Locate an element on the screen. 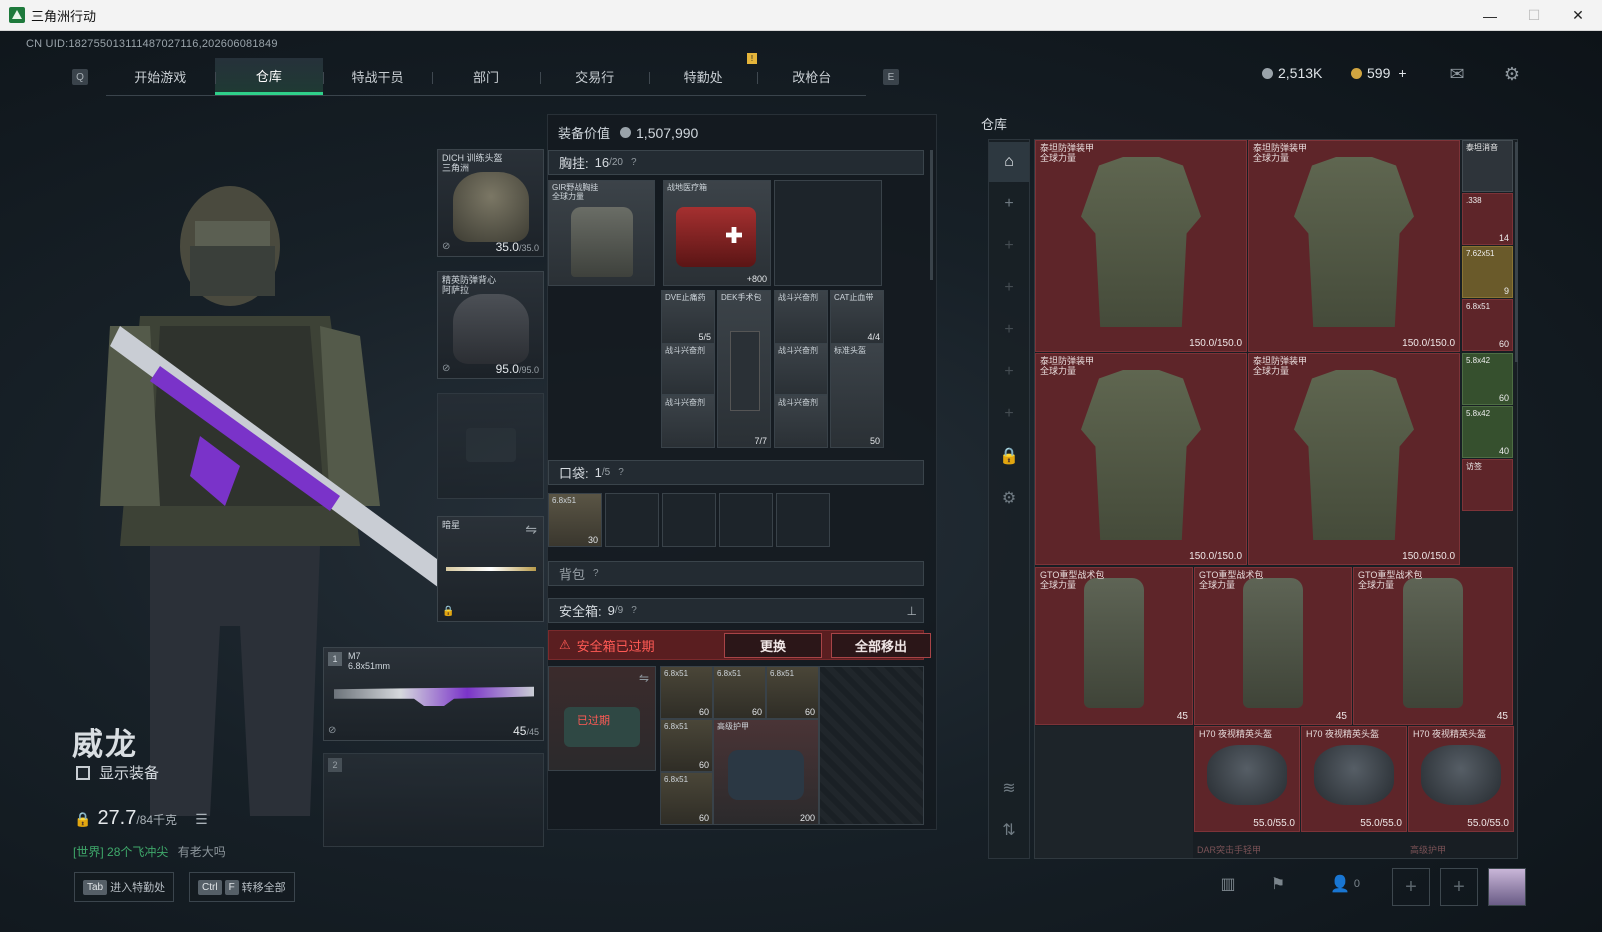 The width and height of the screenshot is (1602, 932). minimize-button: — is located at coordinates (1490, 15).